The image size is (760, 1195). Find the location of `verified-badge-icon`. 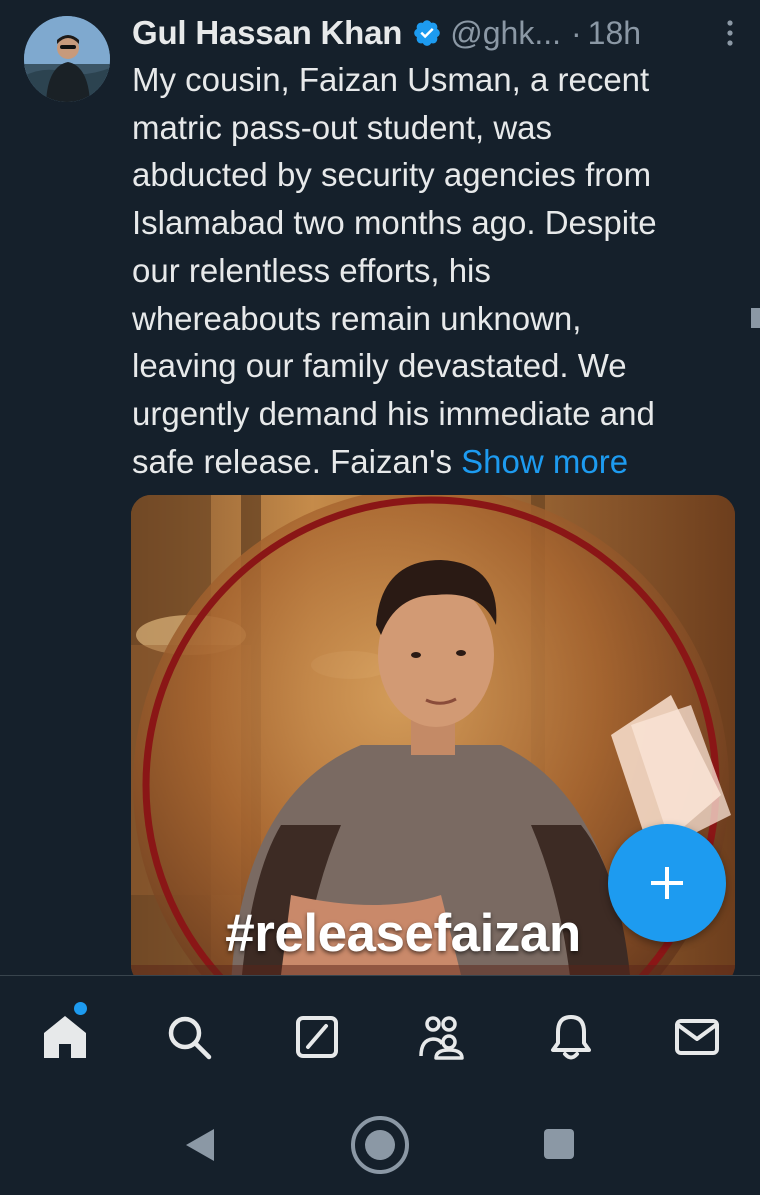

verified-badge-icon is located at coordinates (427, 33).